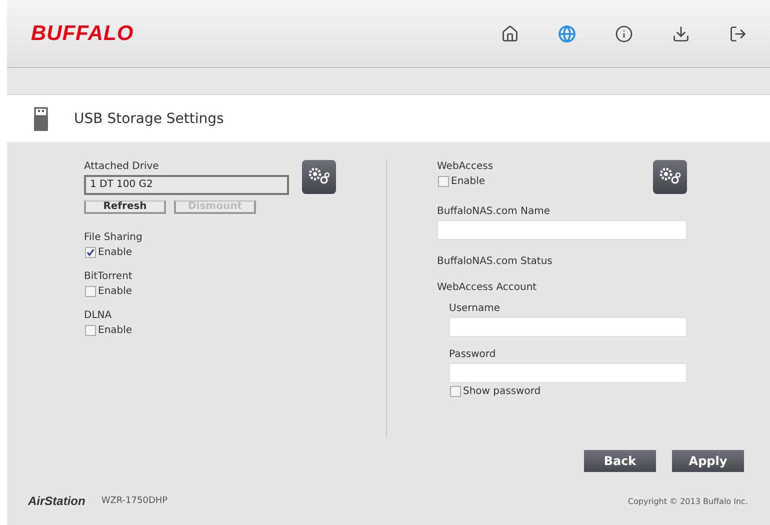 This screenshot has width=770, height=525. Describe the element at coordinates (465, 166) in the screenshot. I see `section-label: WebAccess` at that location.